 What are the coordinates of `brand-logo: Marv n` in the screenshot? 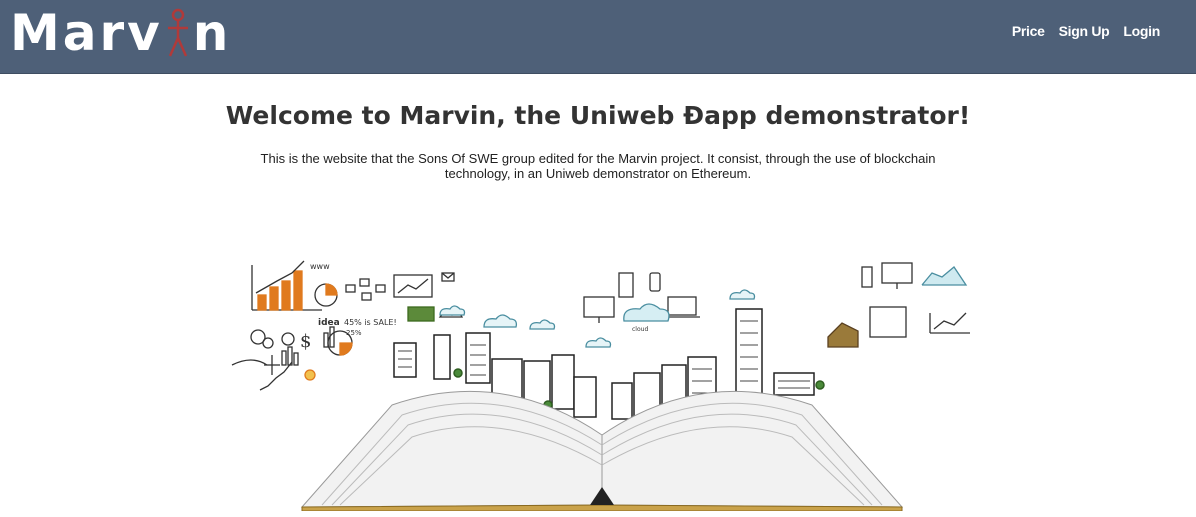 It's located at (120, 33).